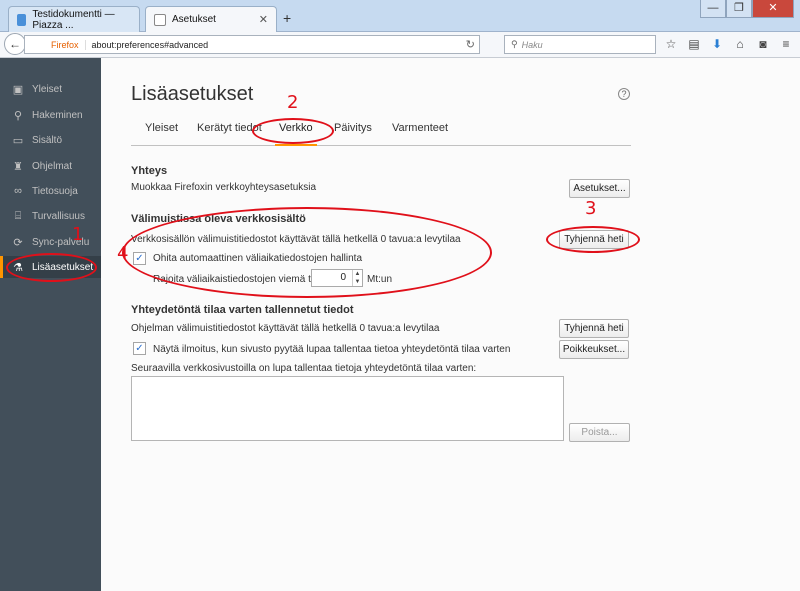  I want to click on sidebar-item-general: ▣ Yleiset, so click(50, 89).